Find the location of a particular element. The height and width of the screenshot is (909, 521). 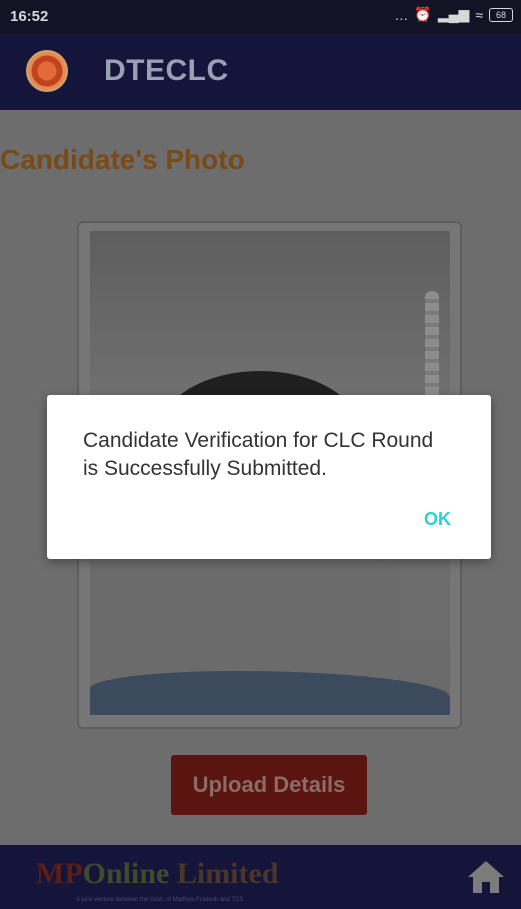

status-bar: 16:52 … ⏰ ▂▄▆ ≈ 68 is located at coordinates (260, 17).